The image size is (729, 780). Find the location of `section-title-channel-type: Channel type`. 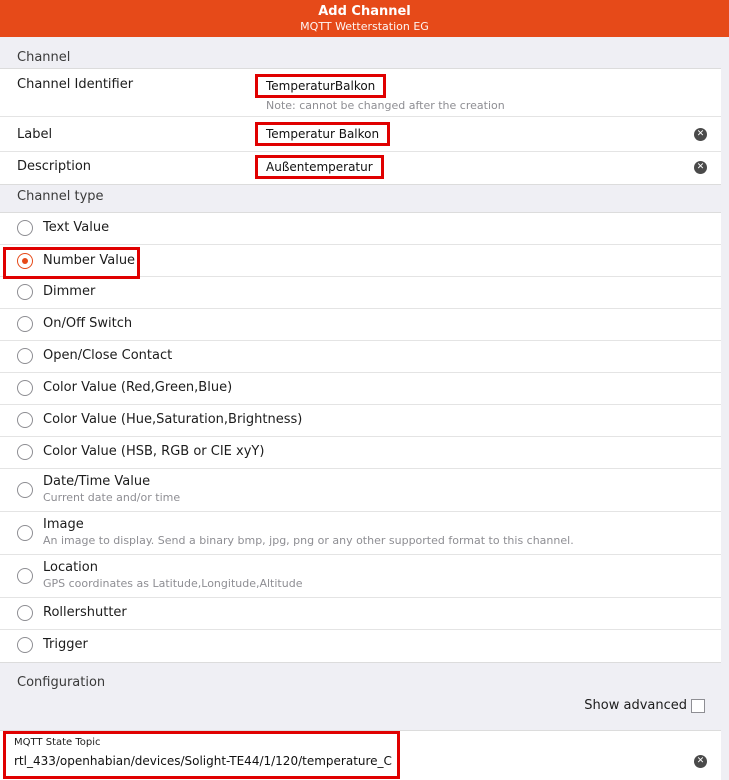

section-title-channel-type: Channel type is located at coordinates (60, 196).